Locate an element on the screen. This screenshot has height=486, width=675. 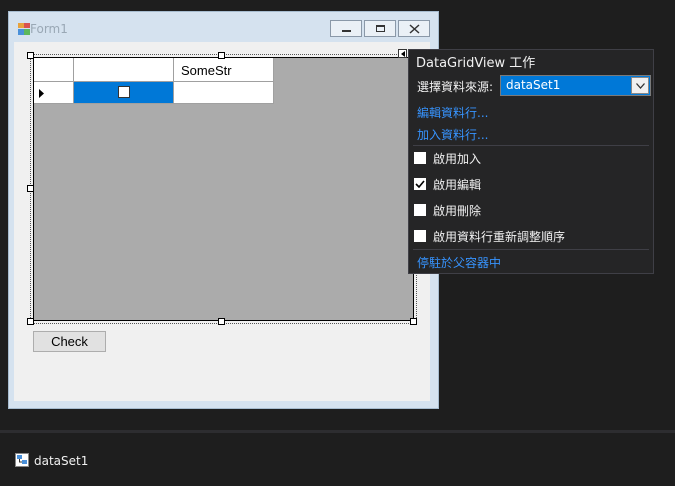
enable-edit-checkbox is located at coordinates (420, 184).